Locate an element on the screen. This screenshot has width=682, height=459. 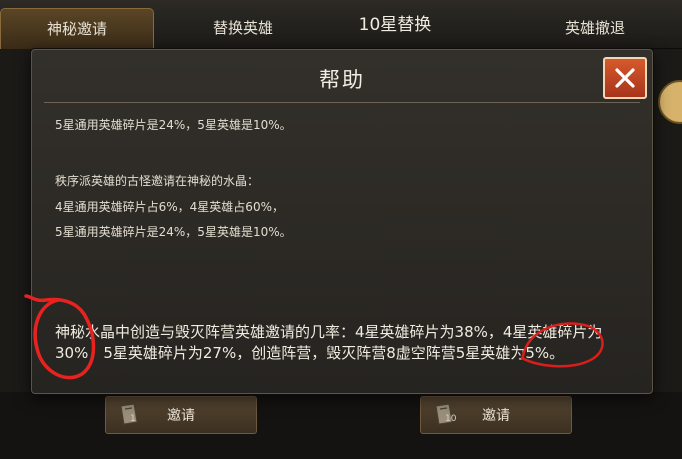
invite-10-button: 10 邀请 is located at coordinates (496, 415).